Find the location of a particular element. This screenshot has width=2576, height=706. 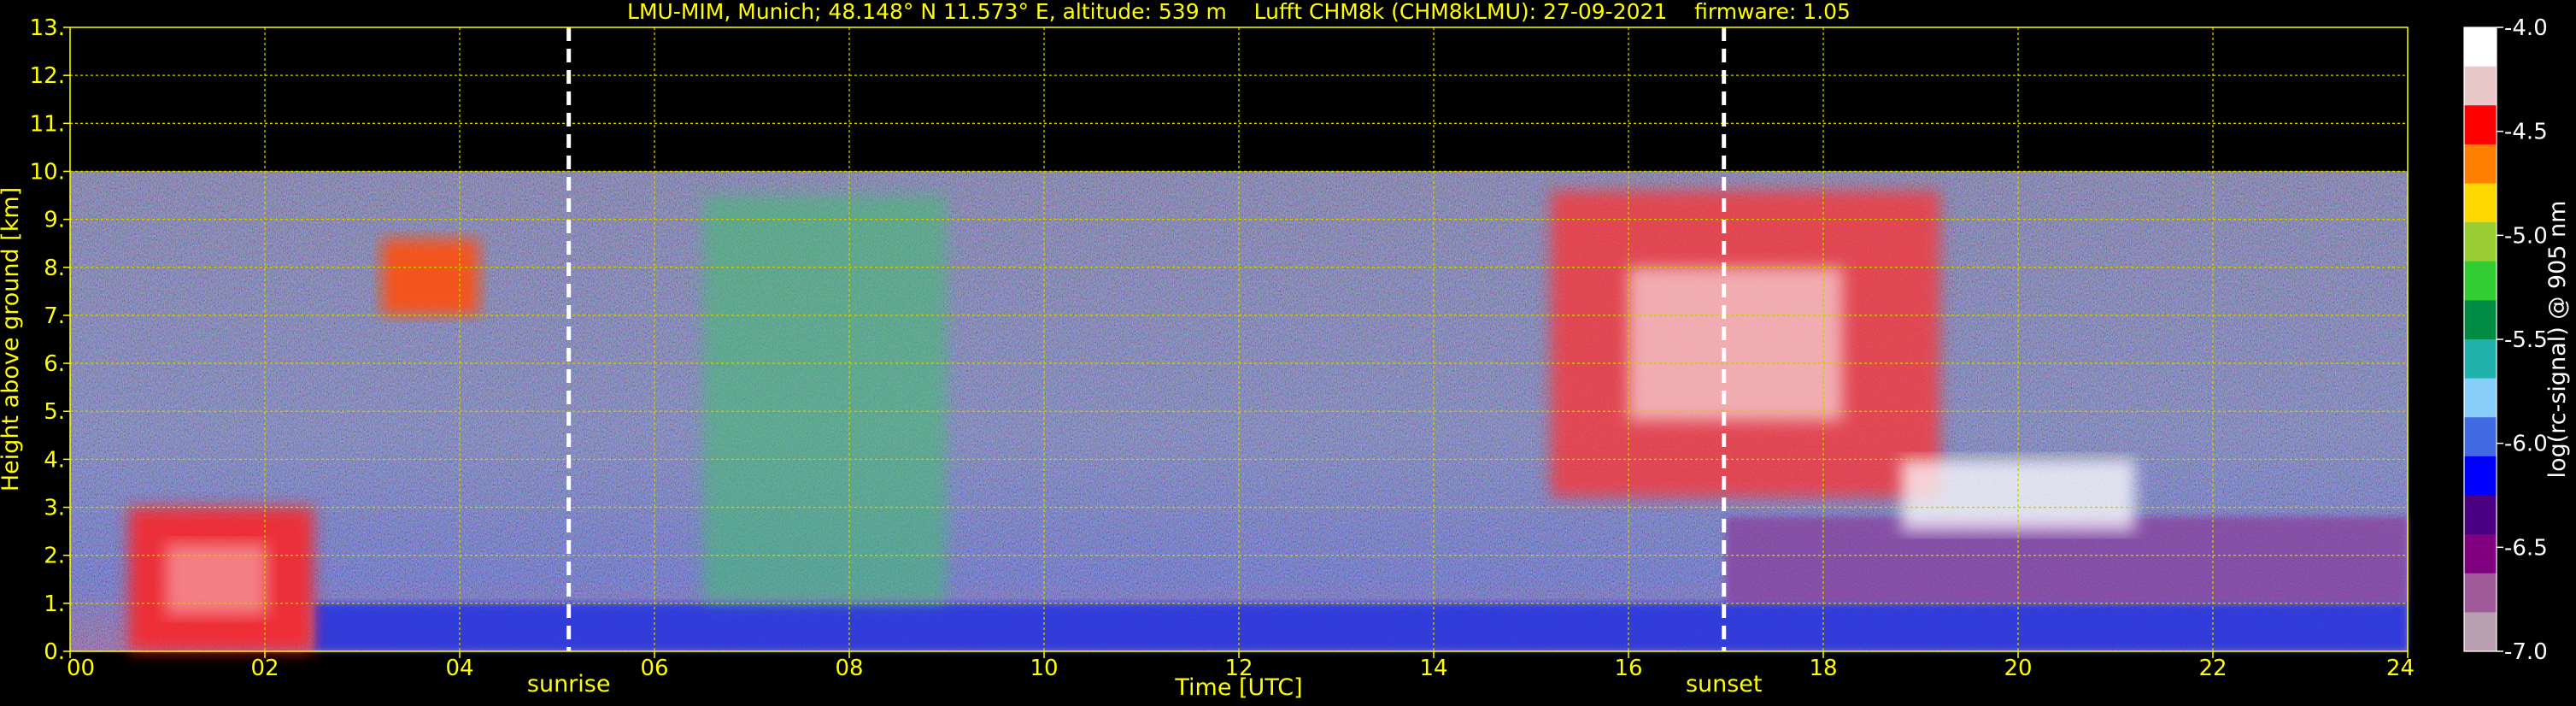

y-tick-label: 6. is located at coordinates (54, 364).